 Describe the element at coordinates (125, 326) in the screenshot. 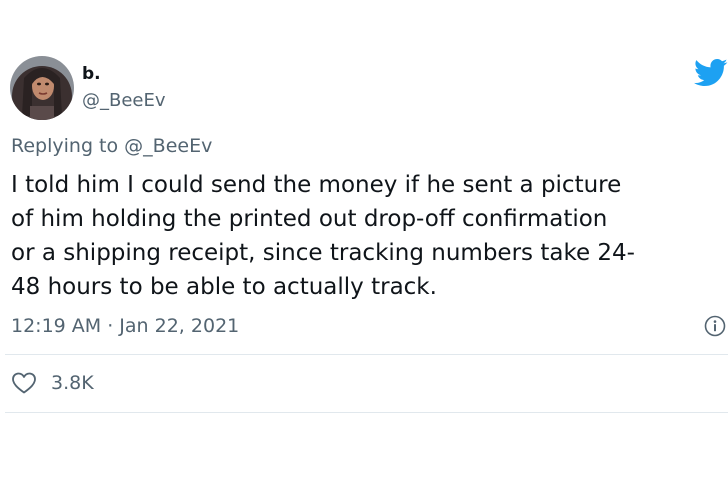

I see `tweet-timestamp: 12:19 AM · Jan 22, 2021` at that location.